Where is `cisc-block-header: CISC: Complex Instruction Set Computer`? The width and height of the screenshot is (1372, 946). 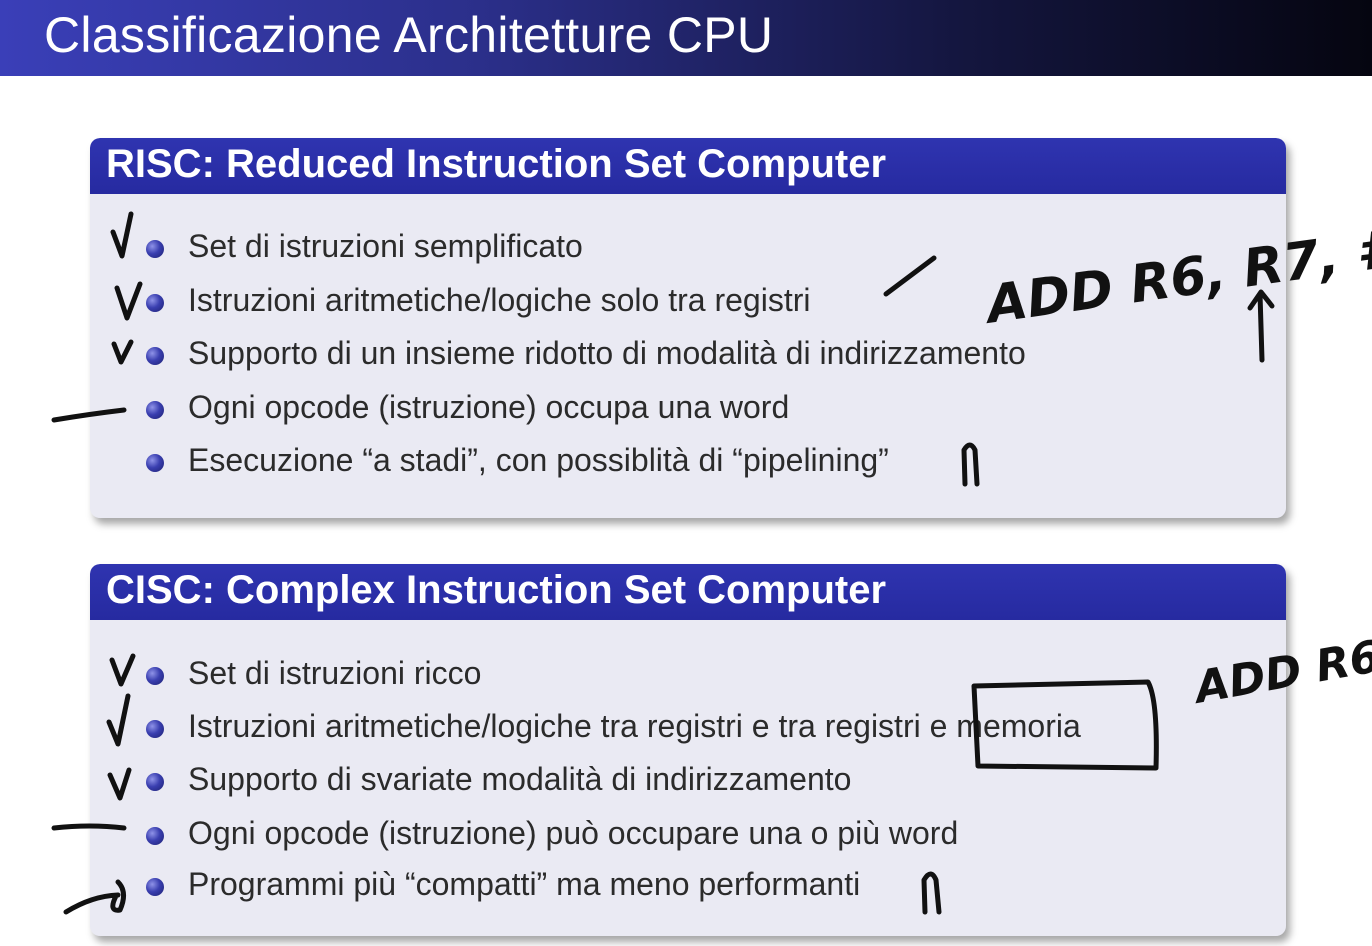 cisc-block-header: CISC: Complex Instruction Set Computer is located at coordinates (688, 592).